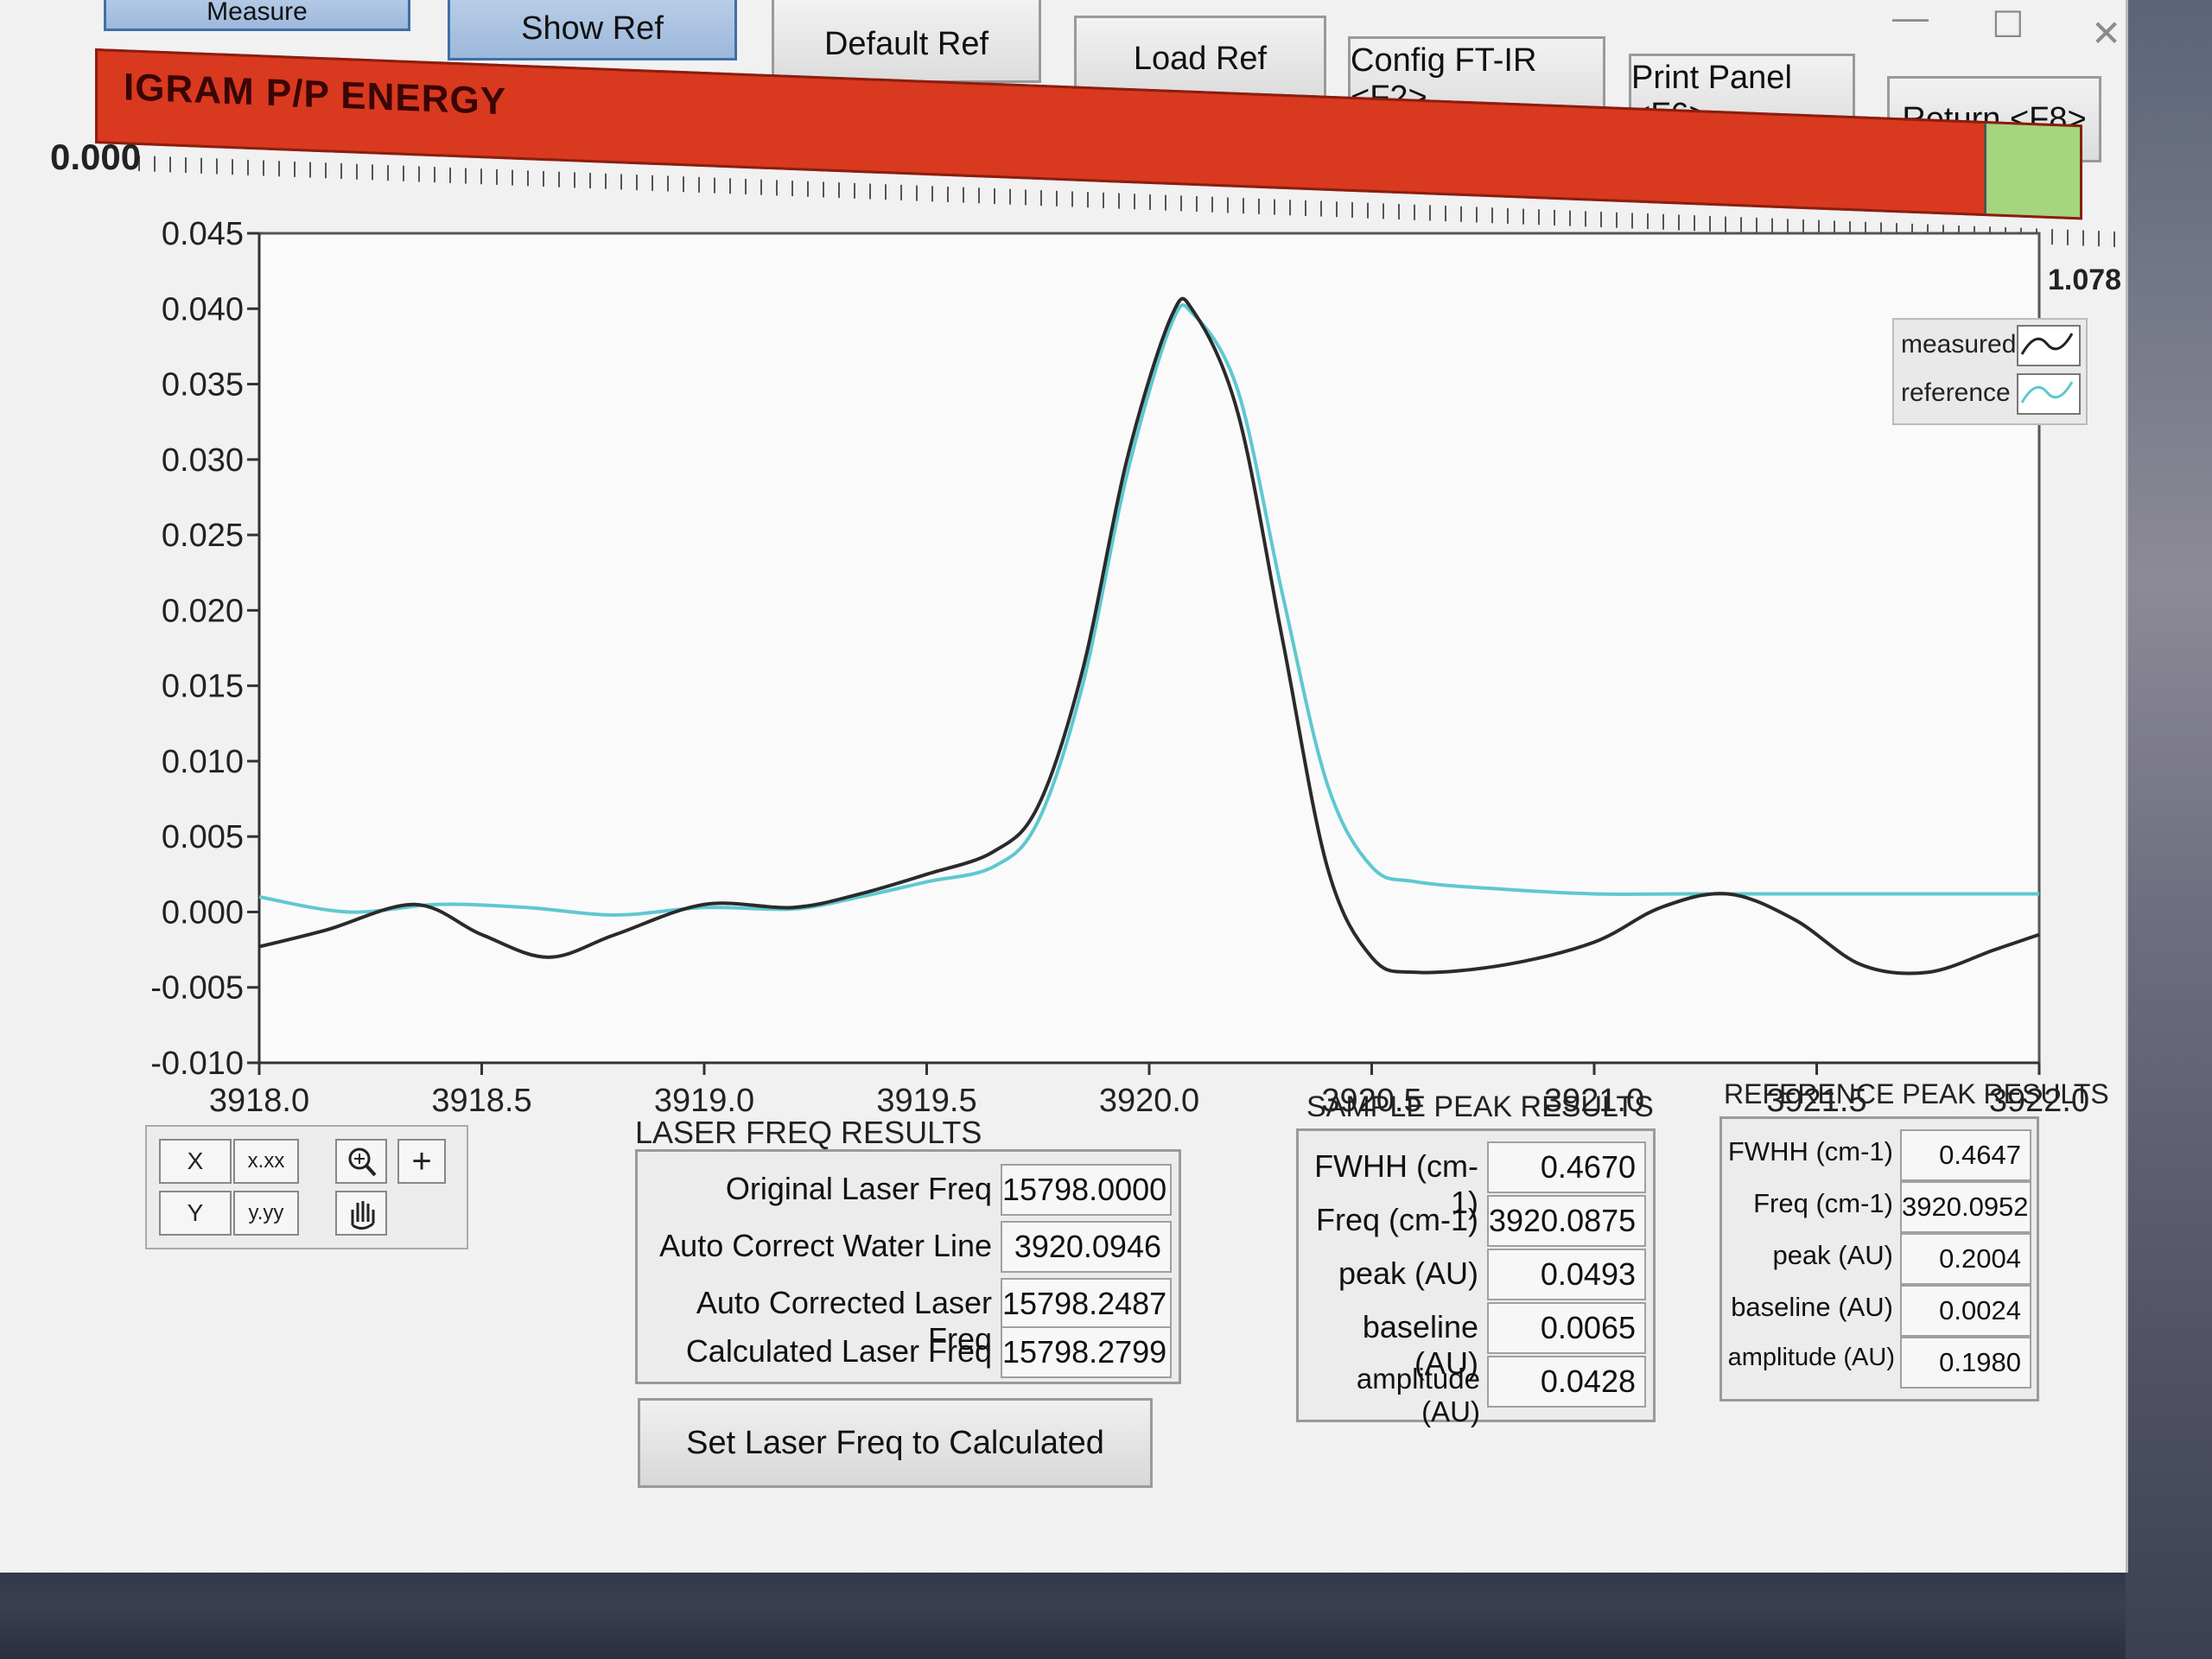 This screenshot has width=2212, height=1659. What do you see at coordinates (1149, 1101) in the screenshot?
I see `x-tick-label: 3920.0` at bounding box center [1149, 1101].